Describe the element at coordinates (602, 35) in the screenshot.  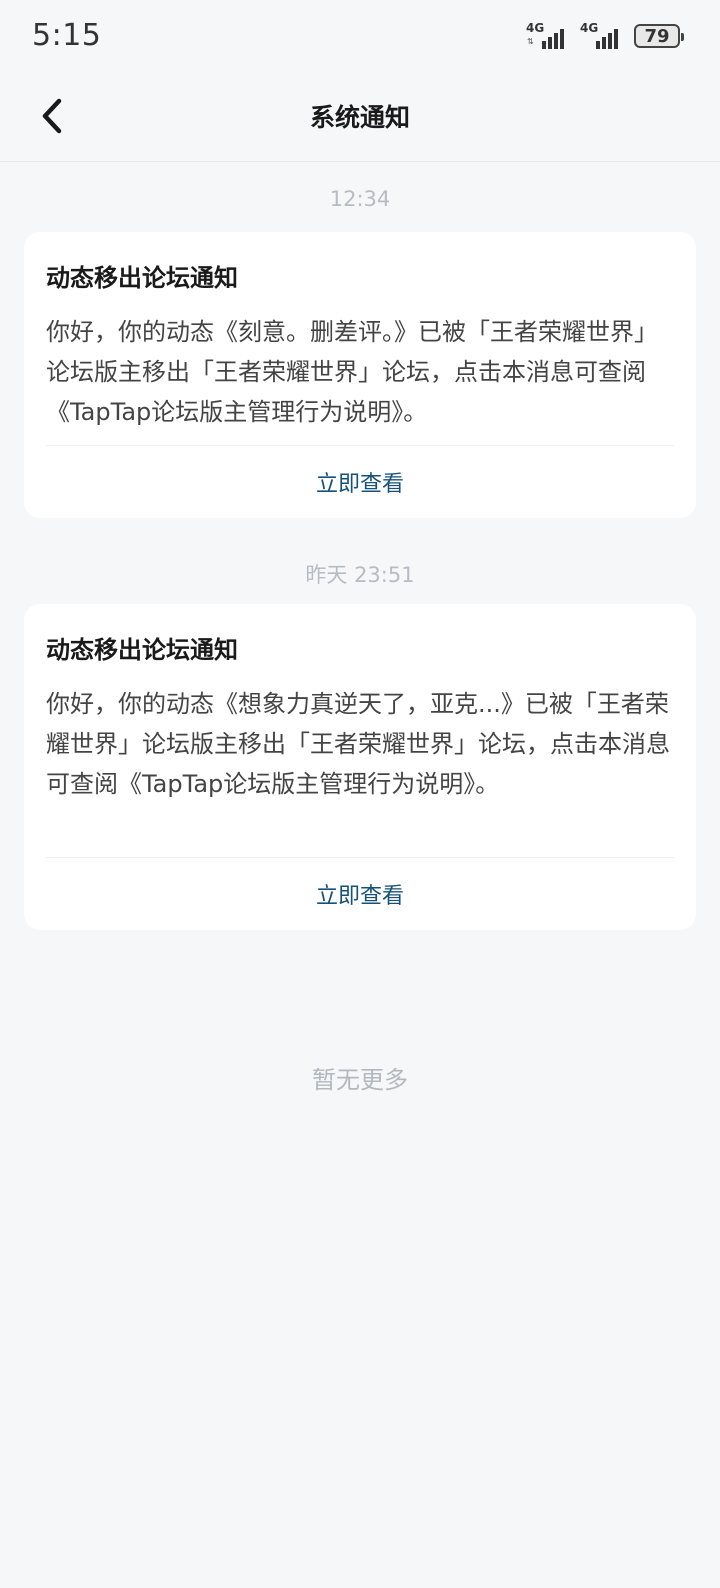
I see `signal-icon: 4G` at that location.